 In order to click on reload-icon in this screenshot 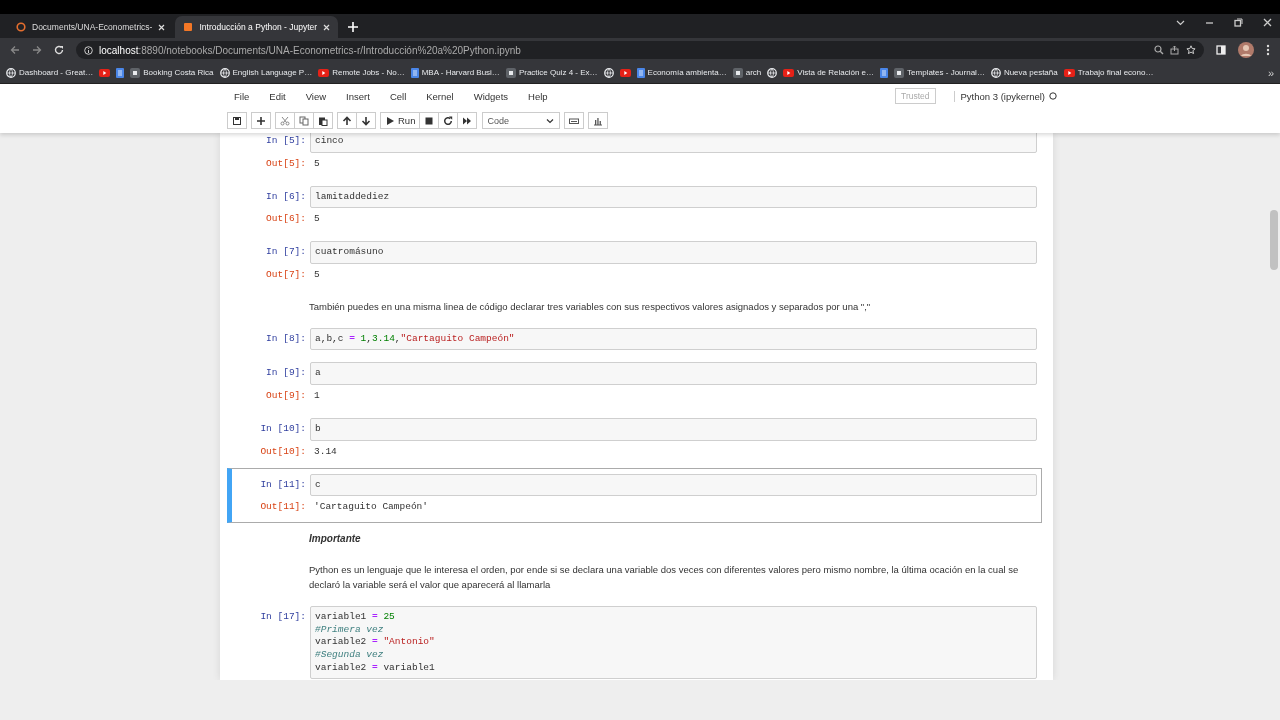, I will do `click(59, 50)`.